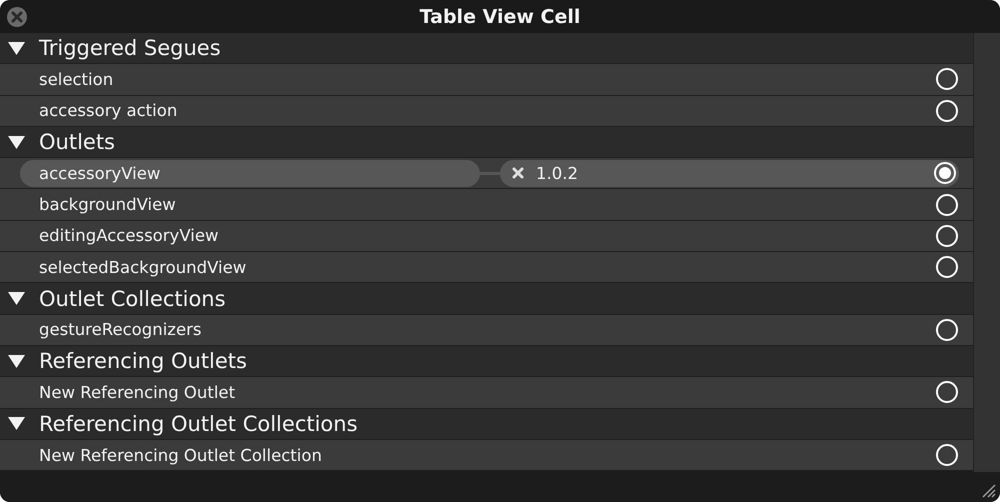 The height and width of the screenshot is (502, 1000). What do you see at coordinates (500, 17) in the screenshot?
I see `window-title: Table View Cell` at bounding box center [500, 17].